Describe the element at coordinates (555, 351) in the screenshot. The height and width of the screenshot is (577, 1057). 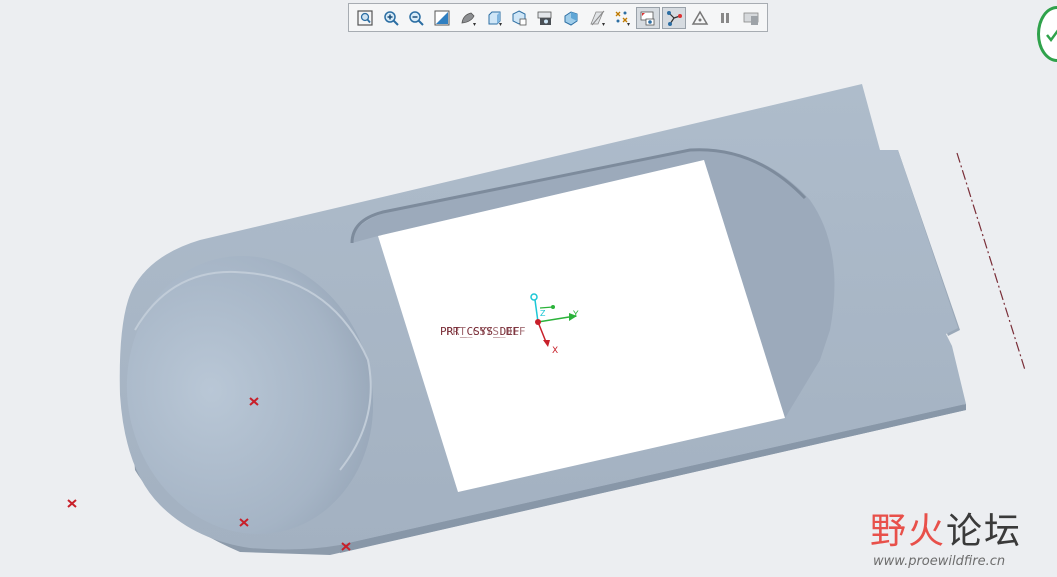
I see `axis-x-label: X` at that location.